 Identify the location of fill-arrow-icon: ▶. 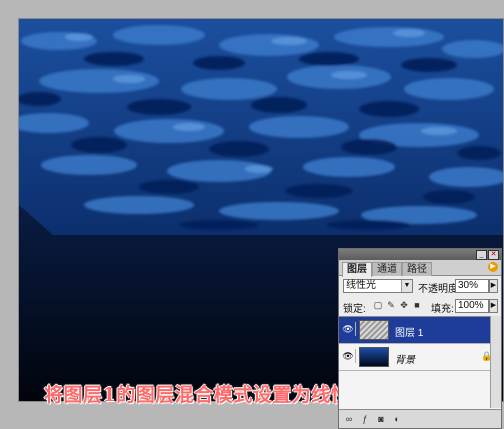
(493, 306).